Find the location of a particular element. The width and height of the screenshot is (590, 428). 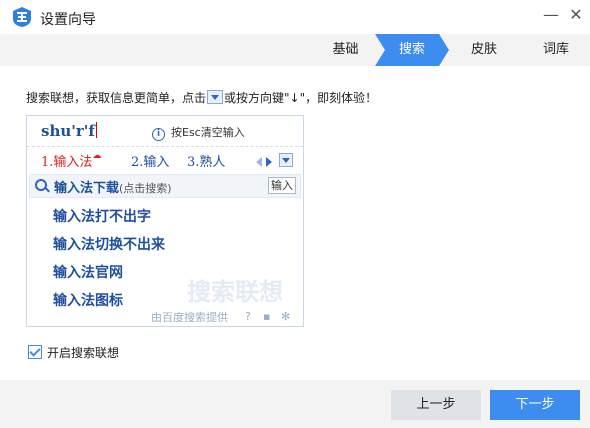

step-search: 搜索 is located at coordinates (412, 50).